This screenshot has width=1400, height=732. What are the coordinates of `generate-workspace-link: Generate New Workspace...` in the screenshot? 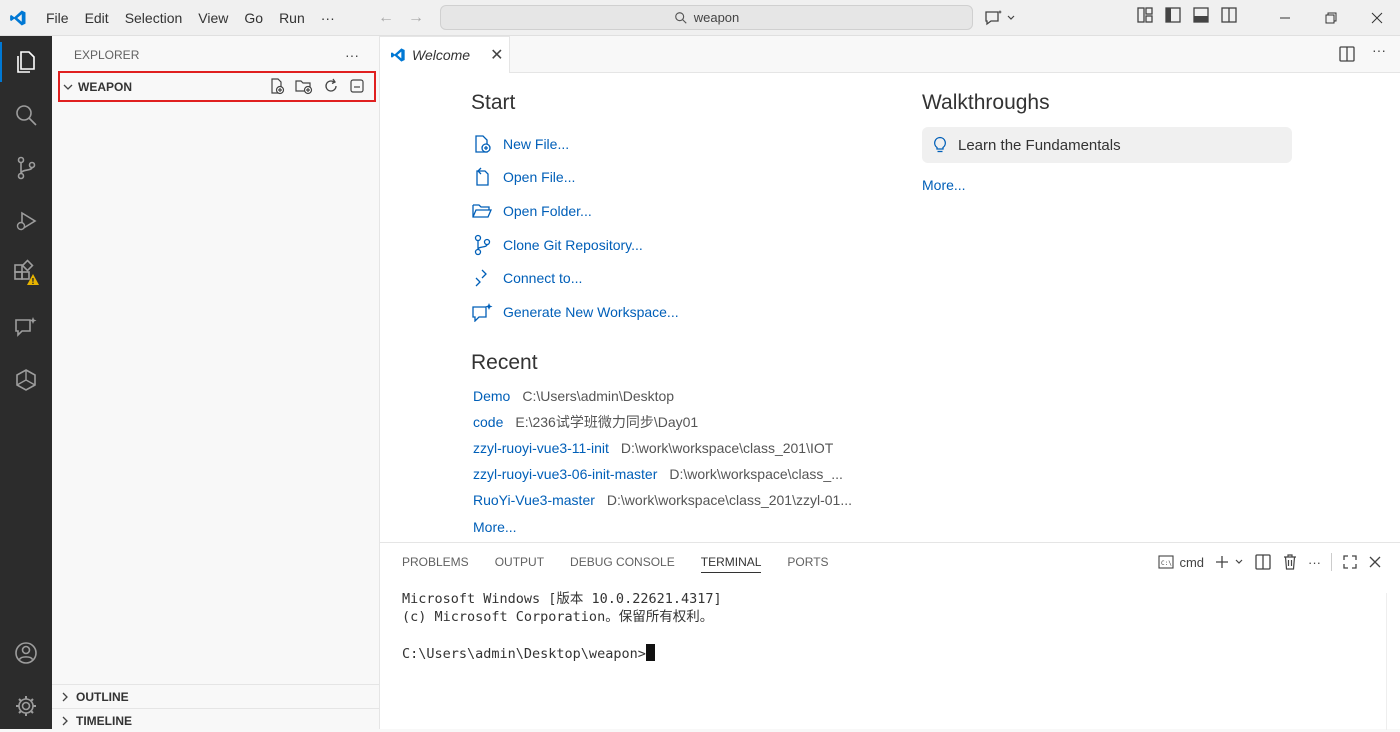 It's located at (591, 312).